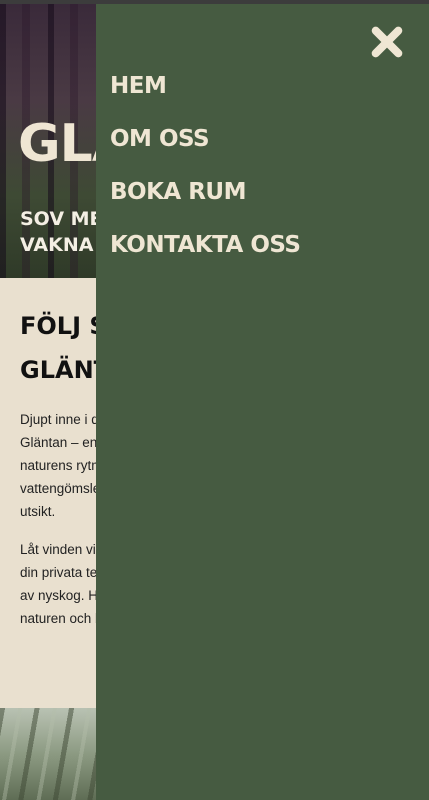 This screenshot has width=429, height=800. Describe the element at coordinates (214, 2) in the screenshot. I see `browser-top-edge` at that location.